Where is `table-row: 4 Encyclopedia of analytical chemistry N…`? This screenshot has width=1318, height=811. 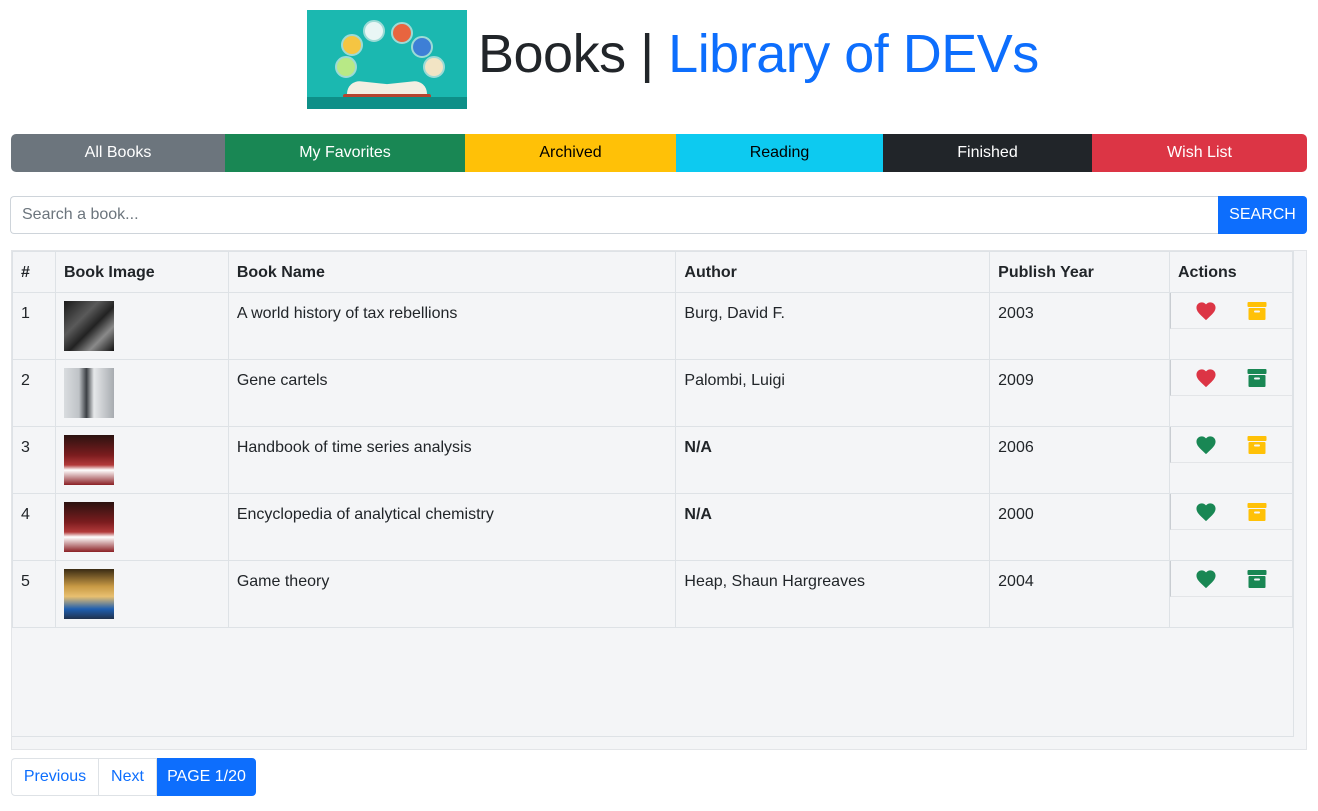 table-row: 4 Encyclopedia of analytical chemistry N… is located at coordinates (652, 527).